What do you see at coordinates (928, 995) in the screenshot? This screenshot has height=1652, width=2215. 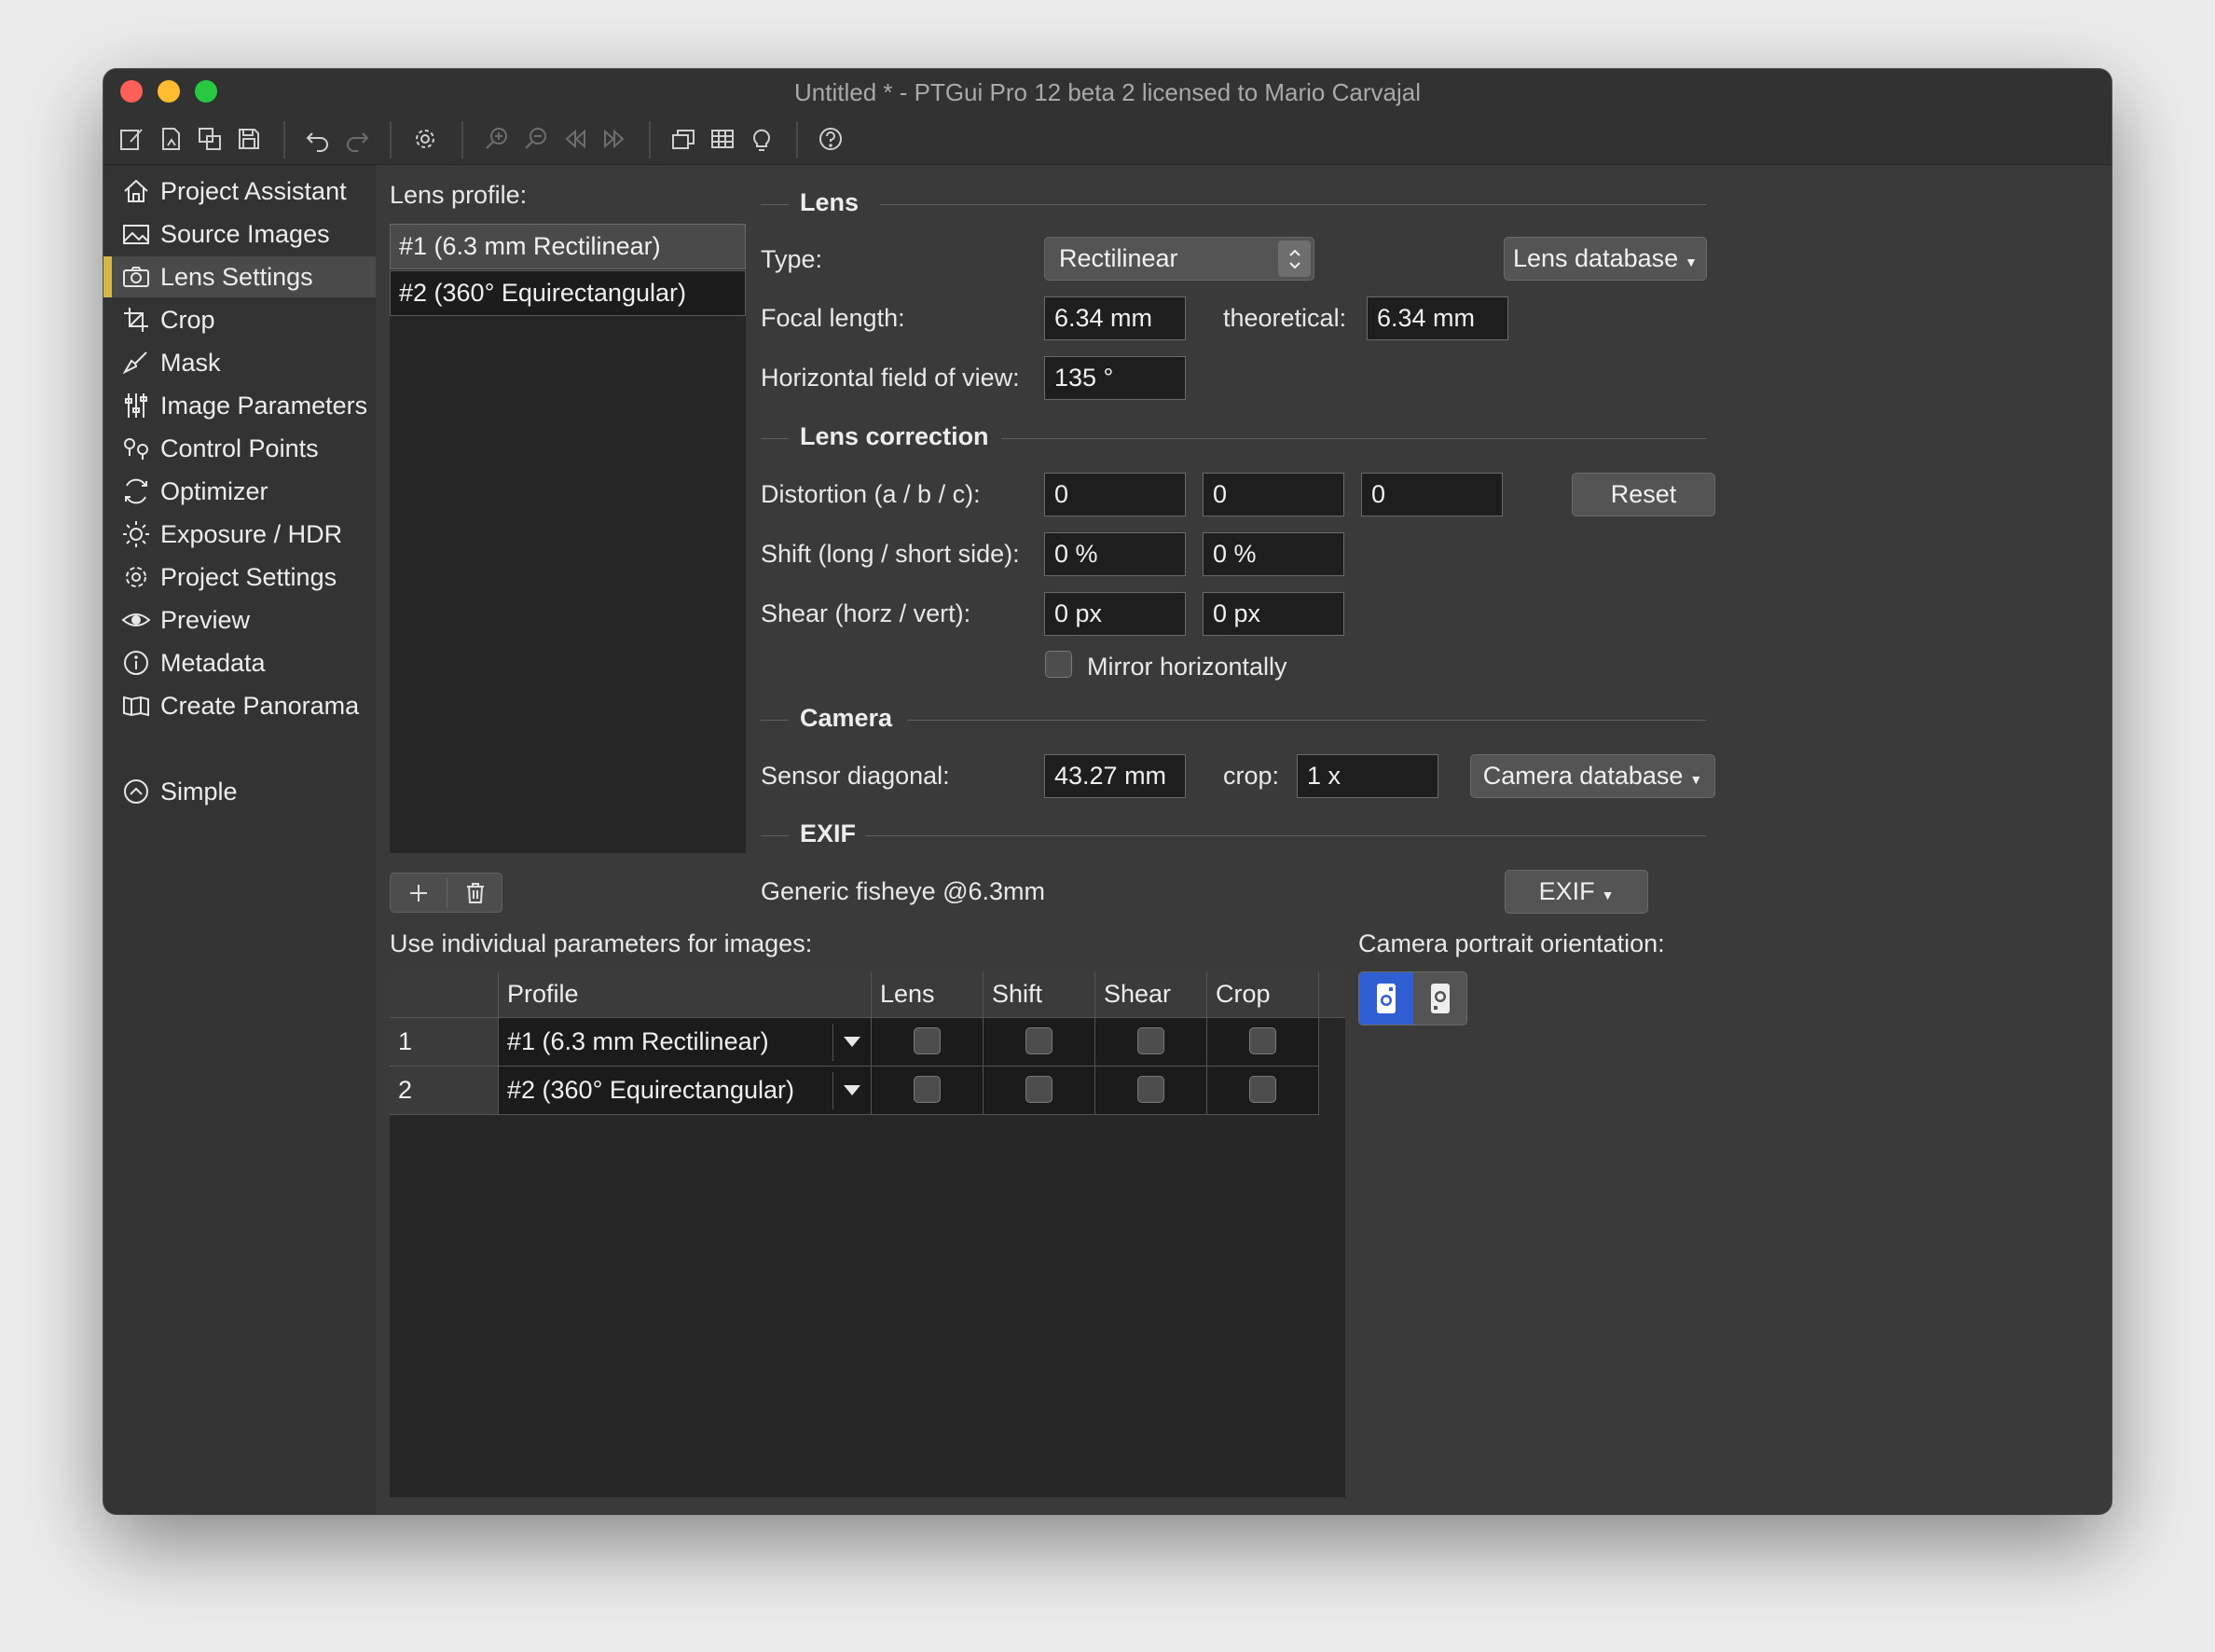 I see `column-header-lens: Lens` at bounding box center [928, 995].